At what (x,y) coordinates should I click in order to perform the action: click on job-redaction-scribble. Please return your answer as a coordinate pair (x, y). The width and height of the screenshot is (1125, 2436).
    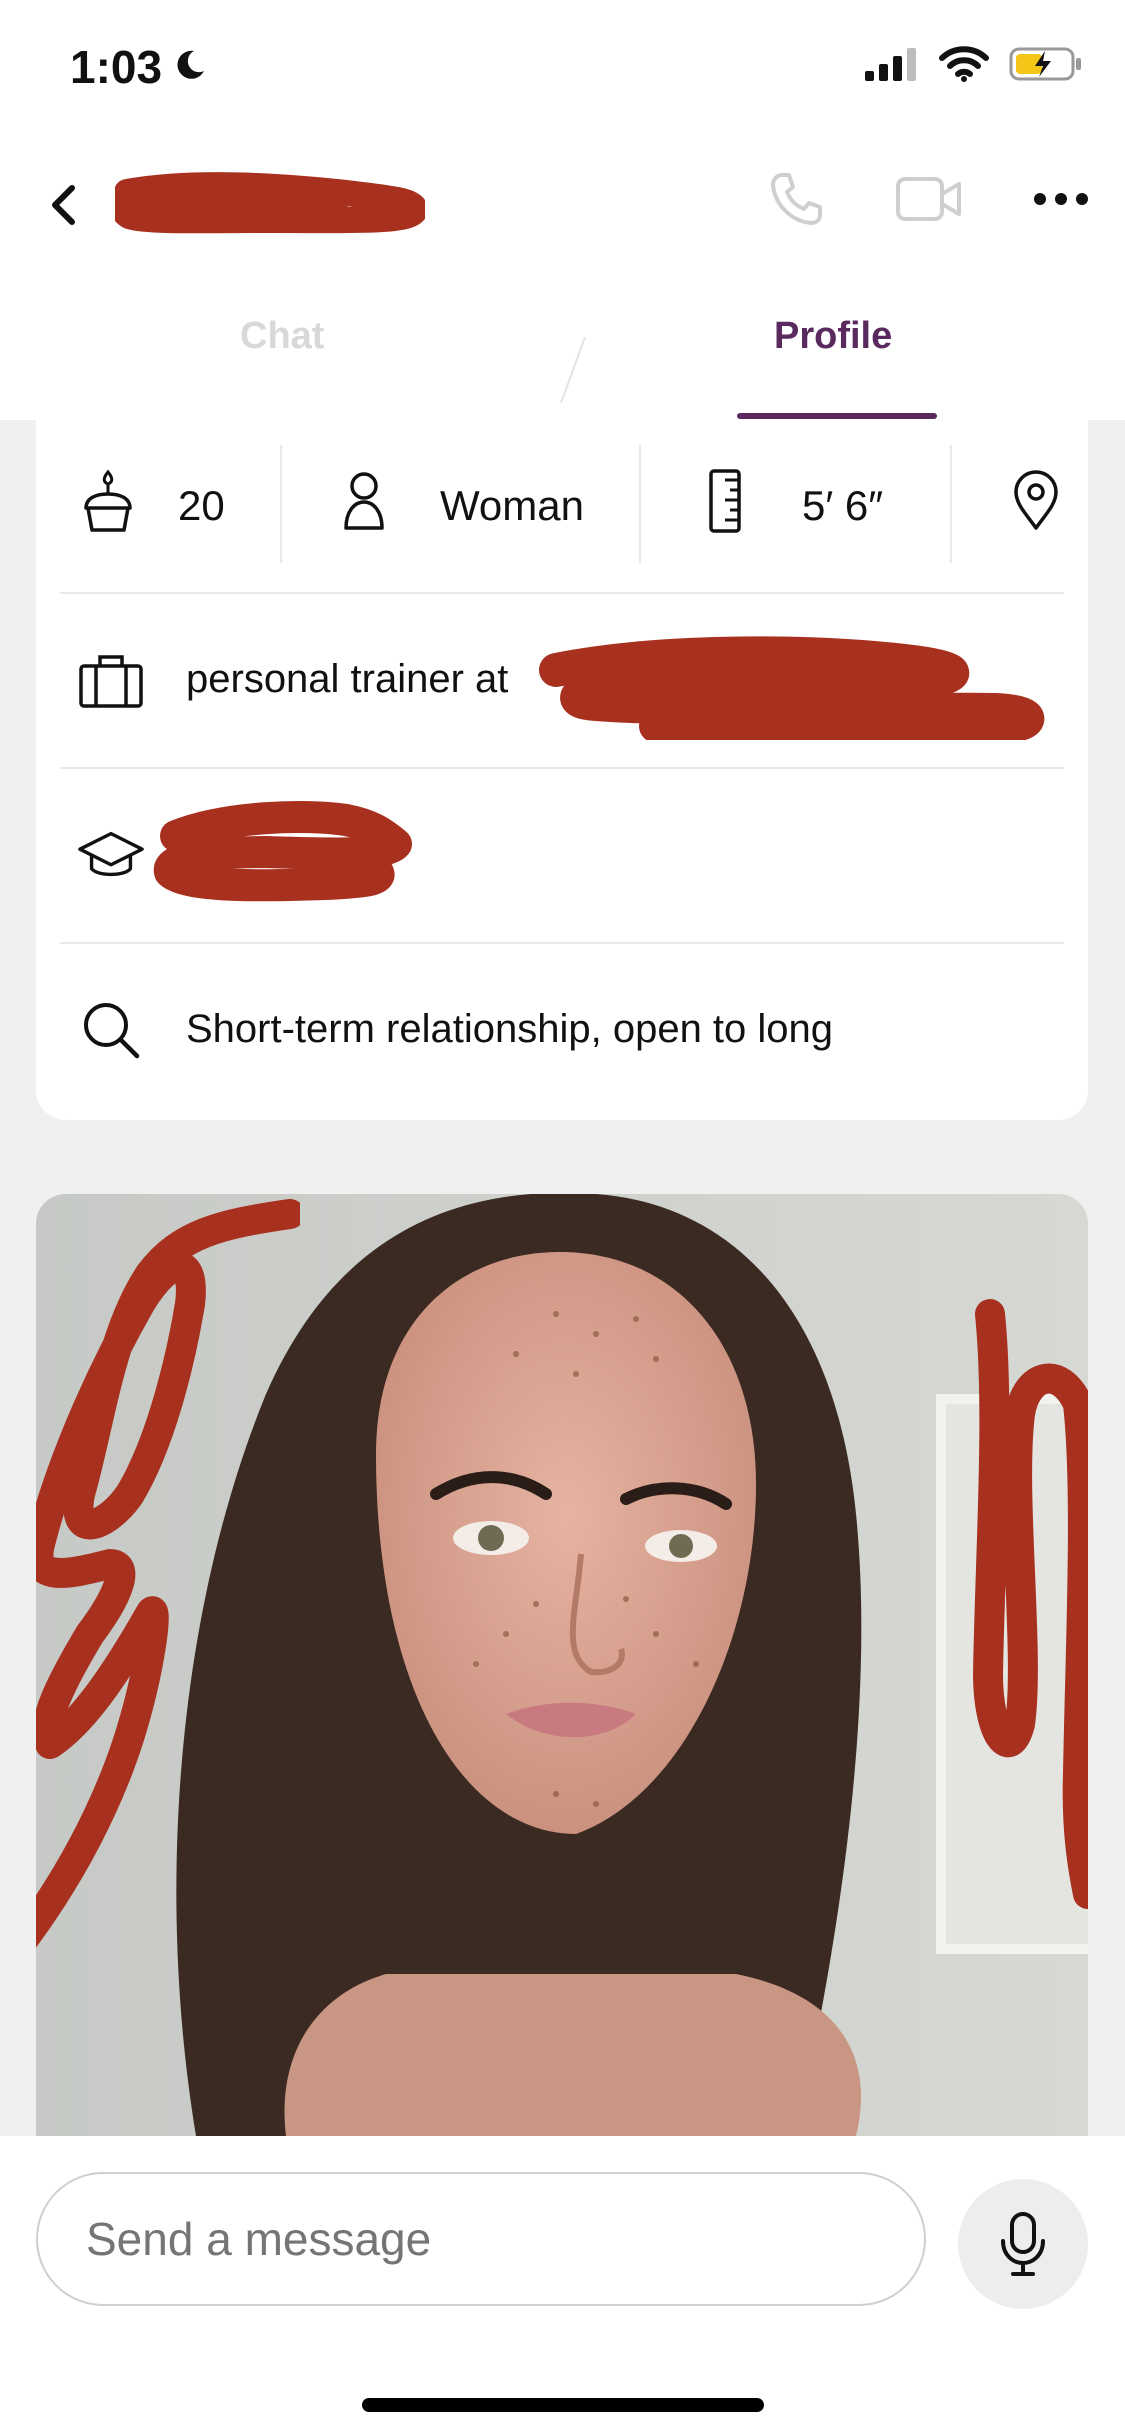
    Looking at the image, I should click on (792, 688).